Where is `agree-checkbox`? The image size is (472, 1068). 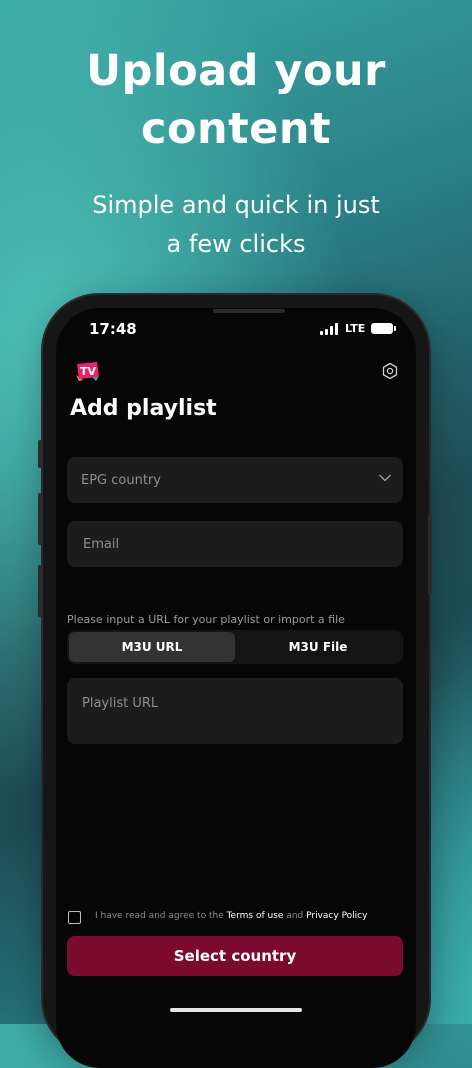
agree-checkbox is located at coordinates (74, 917).